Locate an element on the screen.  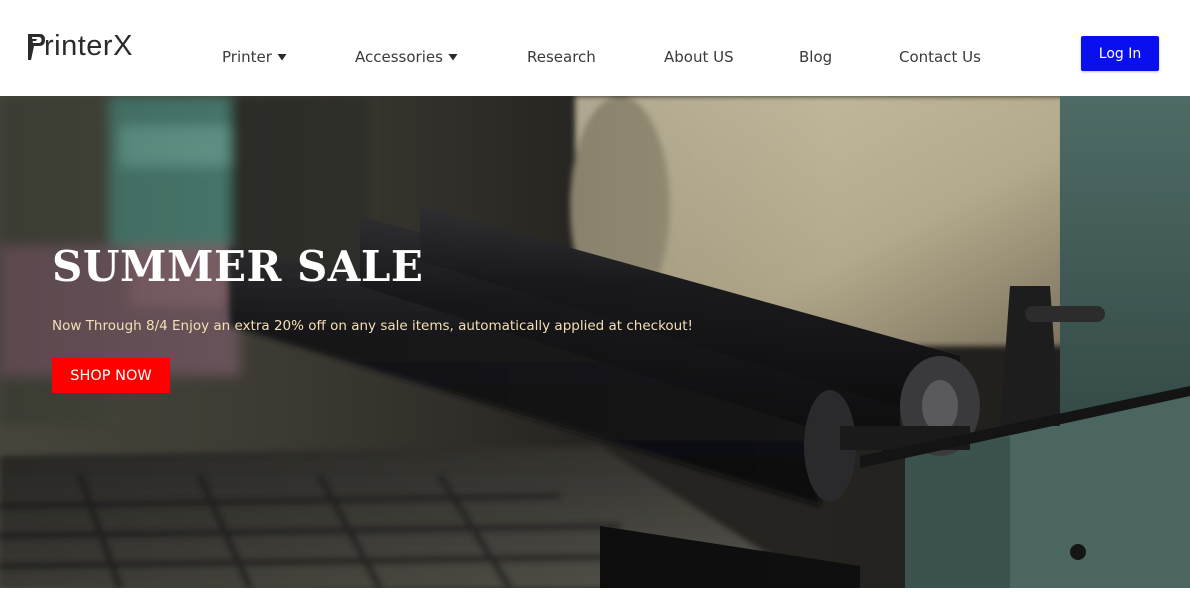
nav-item-printer: Printer is located at coordinates (254, 57).